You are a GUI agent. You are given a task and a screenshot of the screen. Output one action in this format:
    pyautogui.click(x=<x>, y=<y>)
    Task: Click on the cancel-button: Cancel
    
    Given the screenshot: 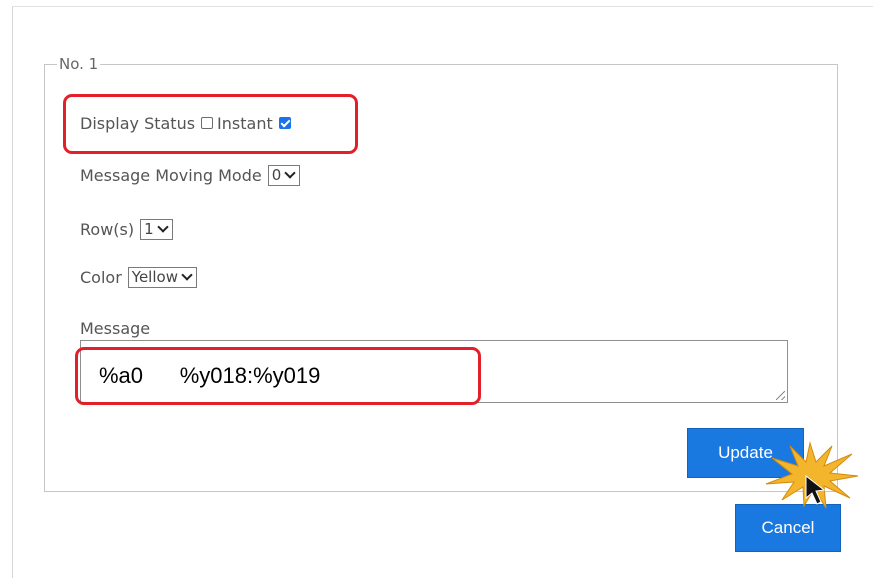 What is the action you would take?
    pyautogui.click(x=788, y=528)
    